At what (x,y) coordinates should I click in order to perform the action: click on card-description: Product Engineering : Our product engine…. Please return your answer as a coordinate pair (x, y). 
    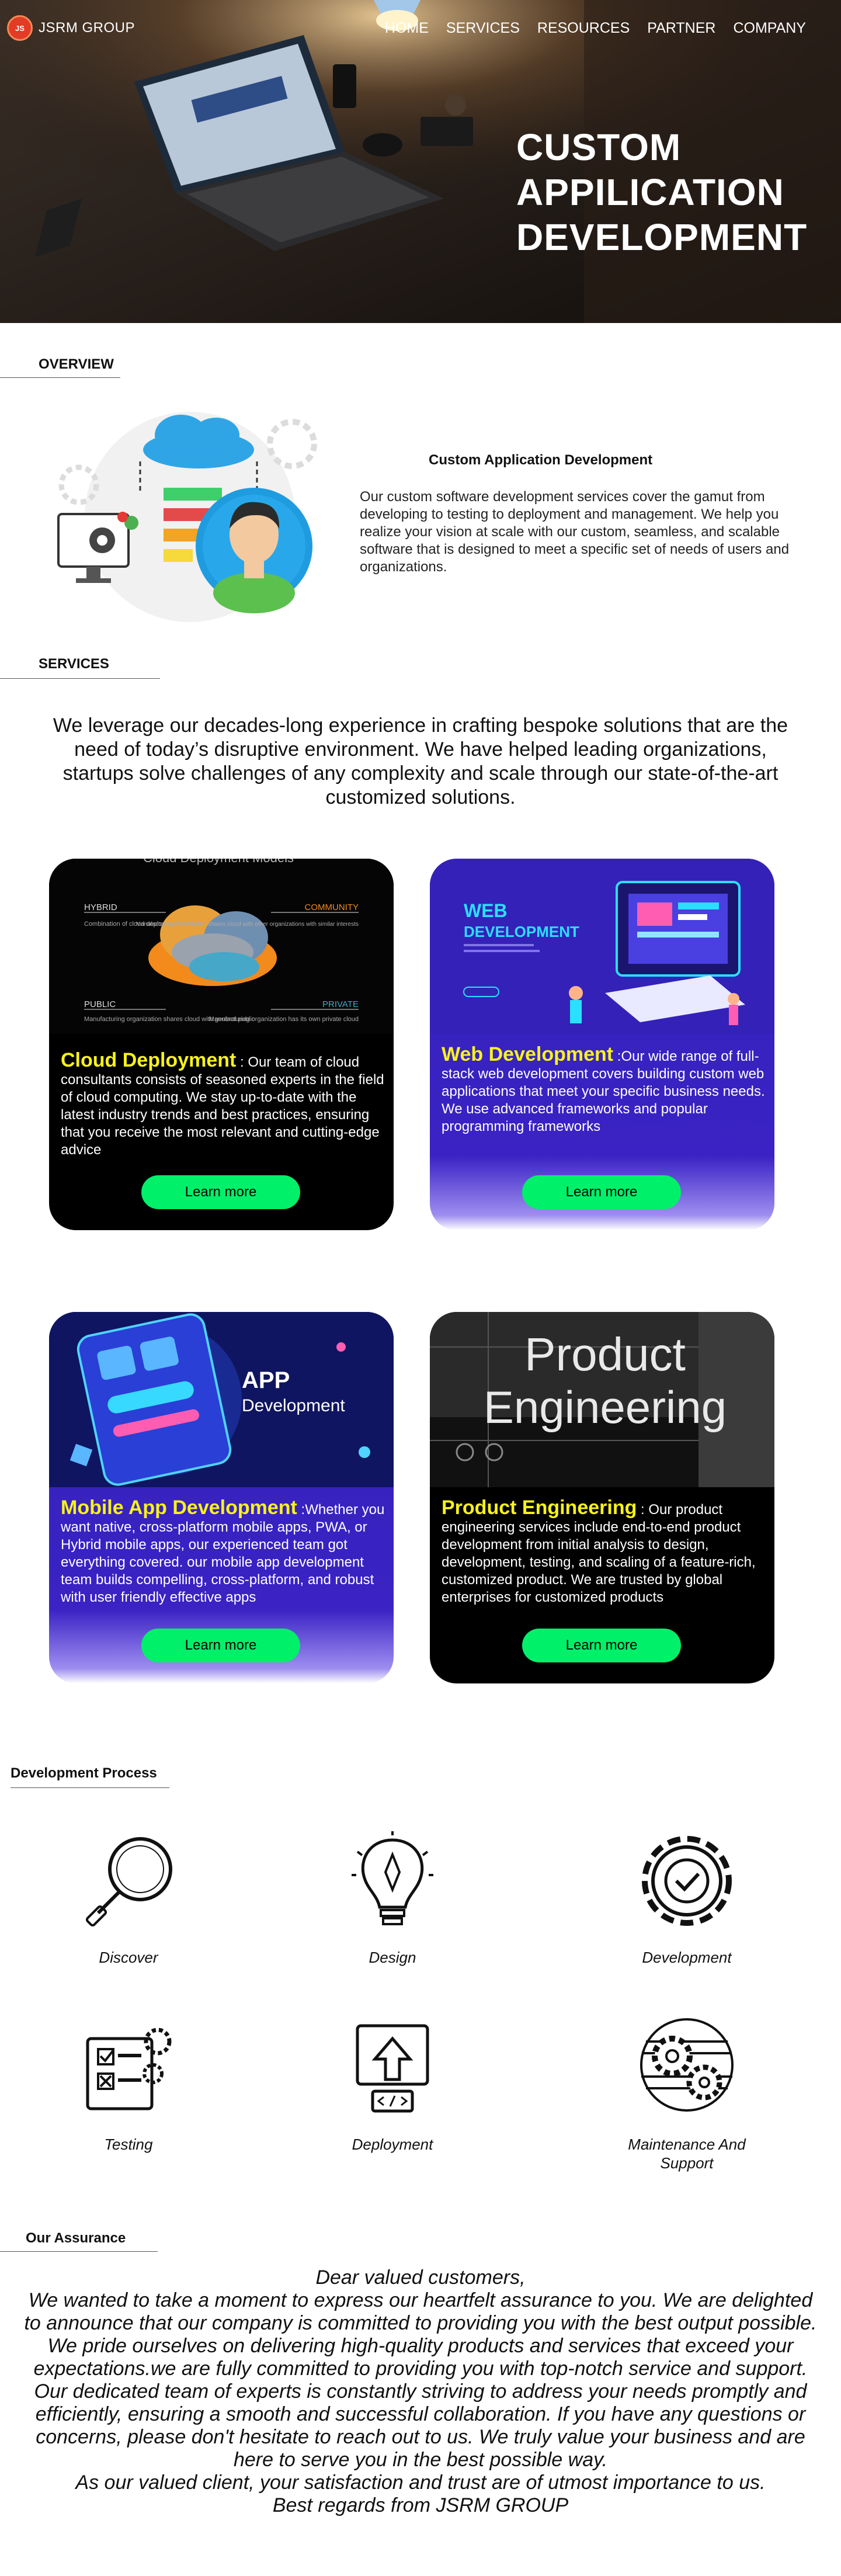
    Looking at the image, I should click on (604, 1552).